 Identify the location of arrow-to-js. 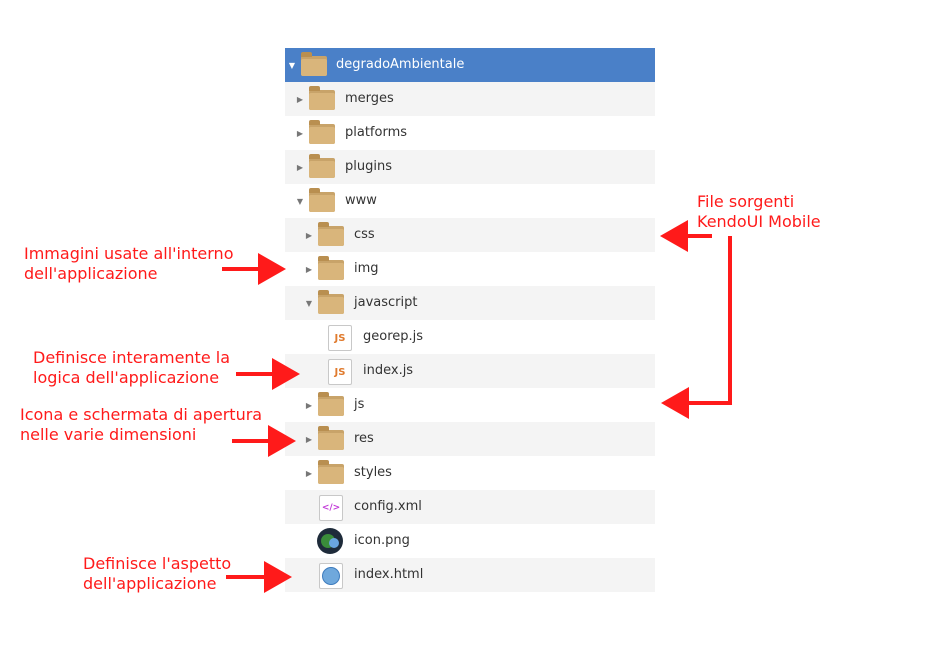
(696, 327).